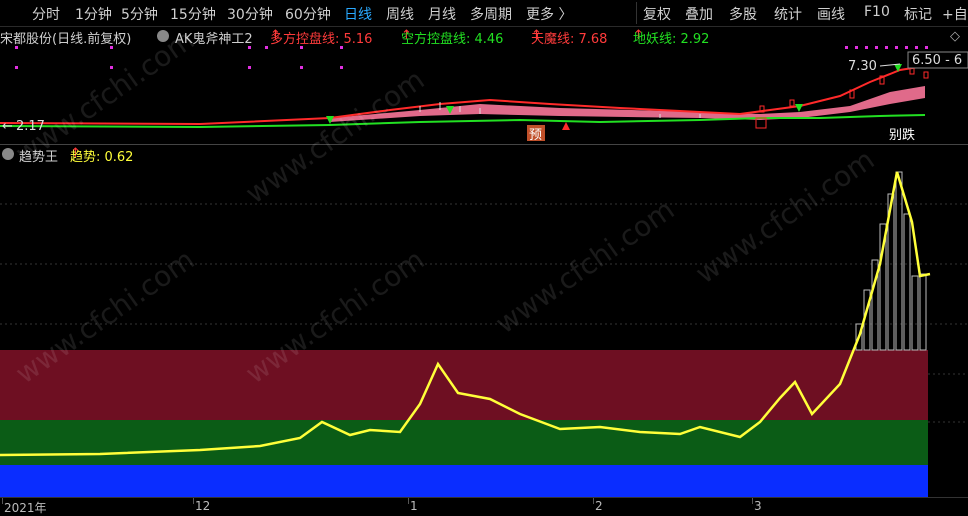  I want to click on period-fenshi: 分时, so click(46, 14).